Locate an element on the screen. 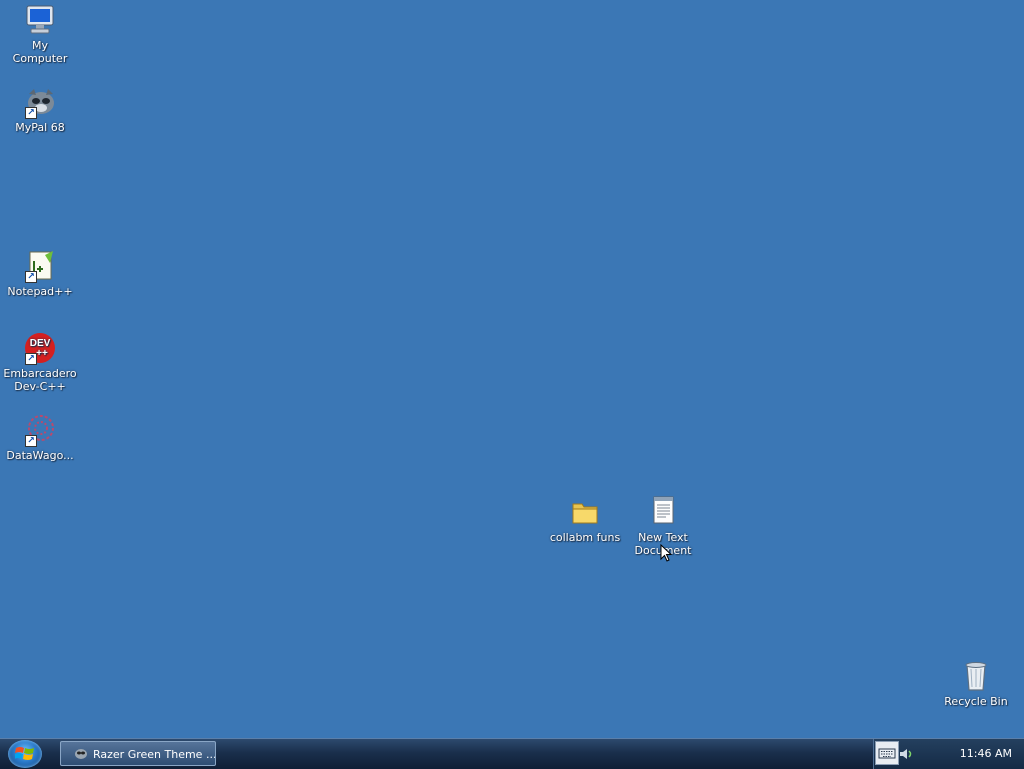 The width and height of the screenshot is (1024, 769). clock: 11:46 AM is located at coordinates (986, 754).